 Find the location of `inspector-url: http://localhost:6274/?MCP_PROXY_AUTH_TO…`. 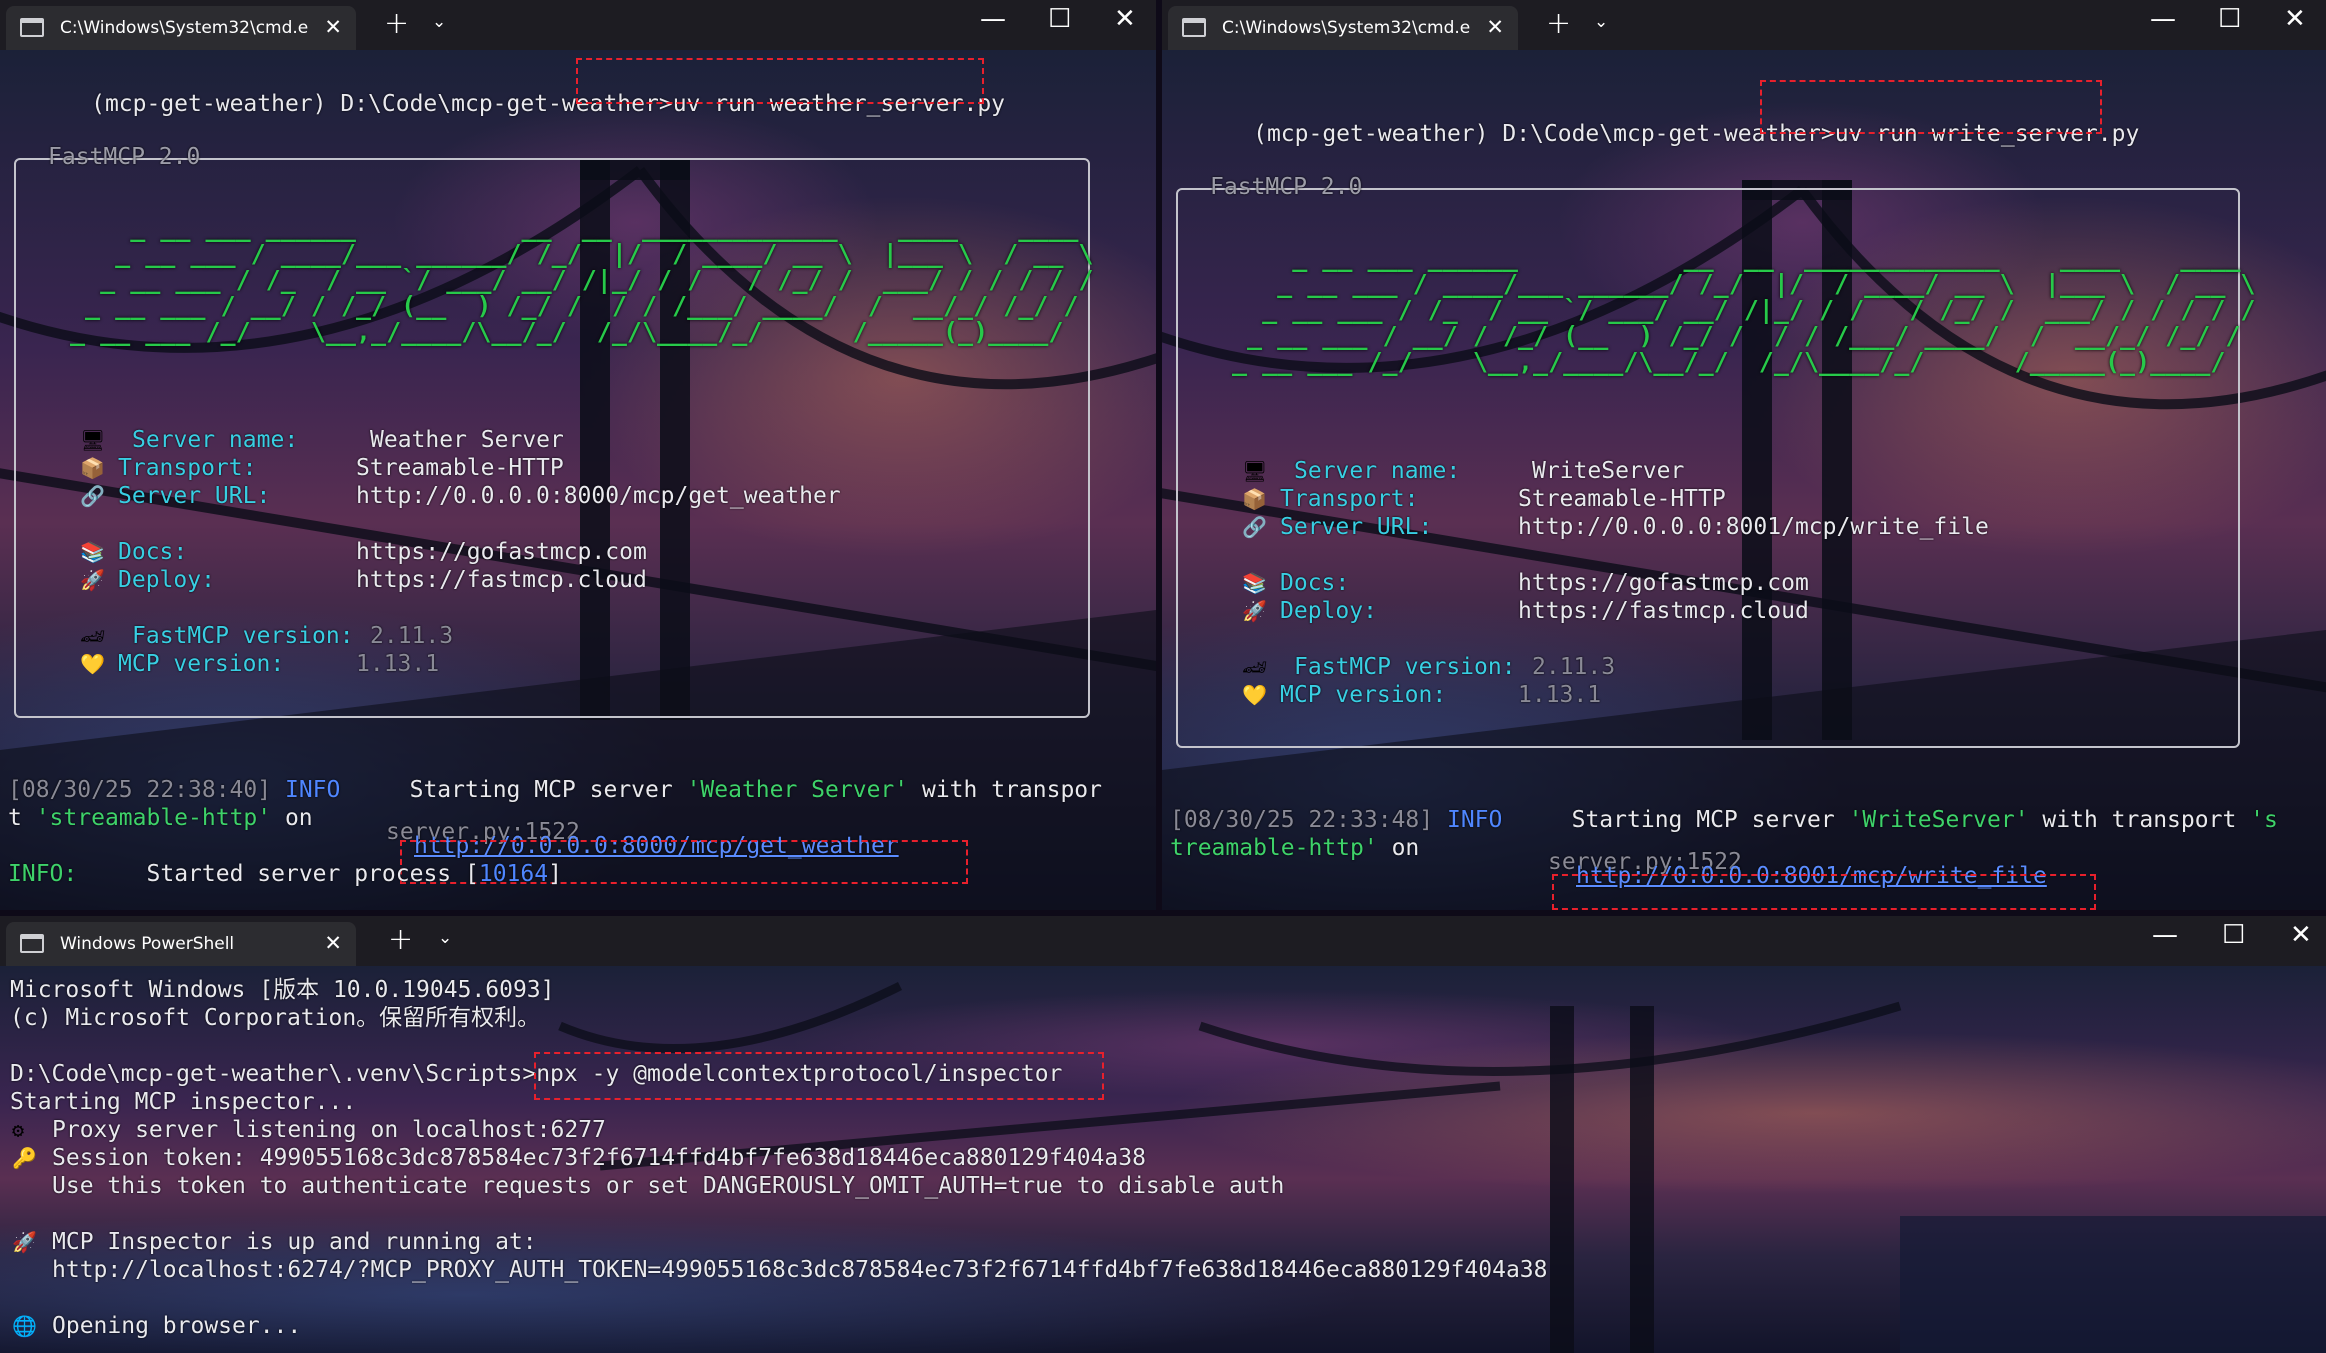

inspector-url: http://localhost:6274/?MCP_PROXY_AUTH_TO… is located at coordinates (800, 1270).